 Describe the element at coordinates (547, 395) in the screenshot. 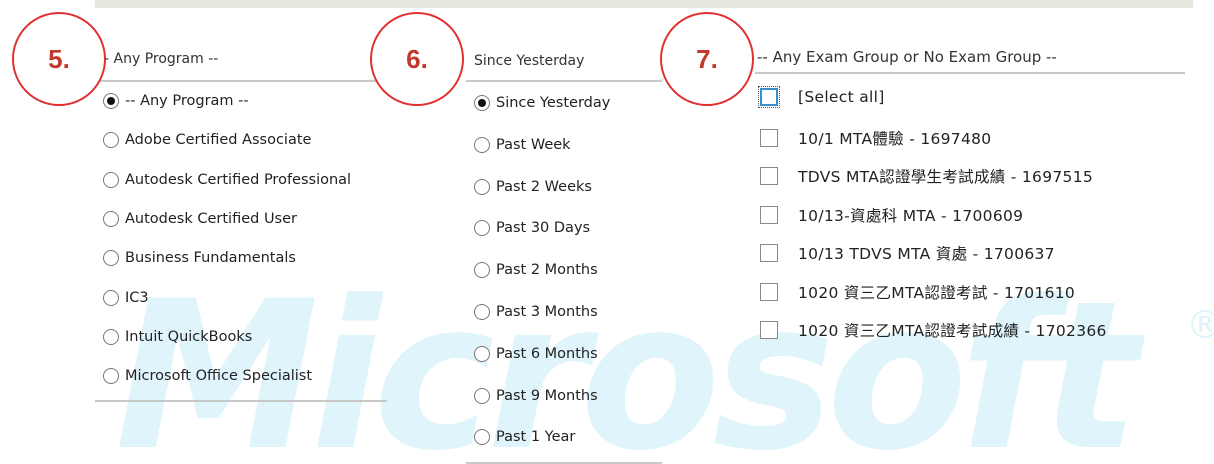

I see `period-option-label: Past 9 Months` at that location.